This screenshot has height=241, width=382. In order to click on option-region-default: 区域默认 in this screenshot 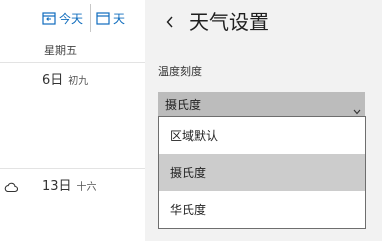, I will do `click(262, 135)`.